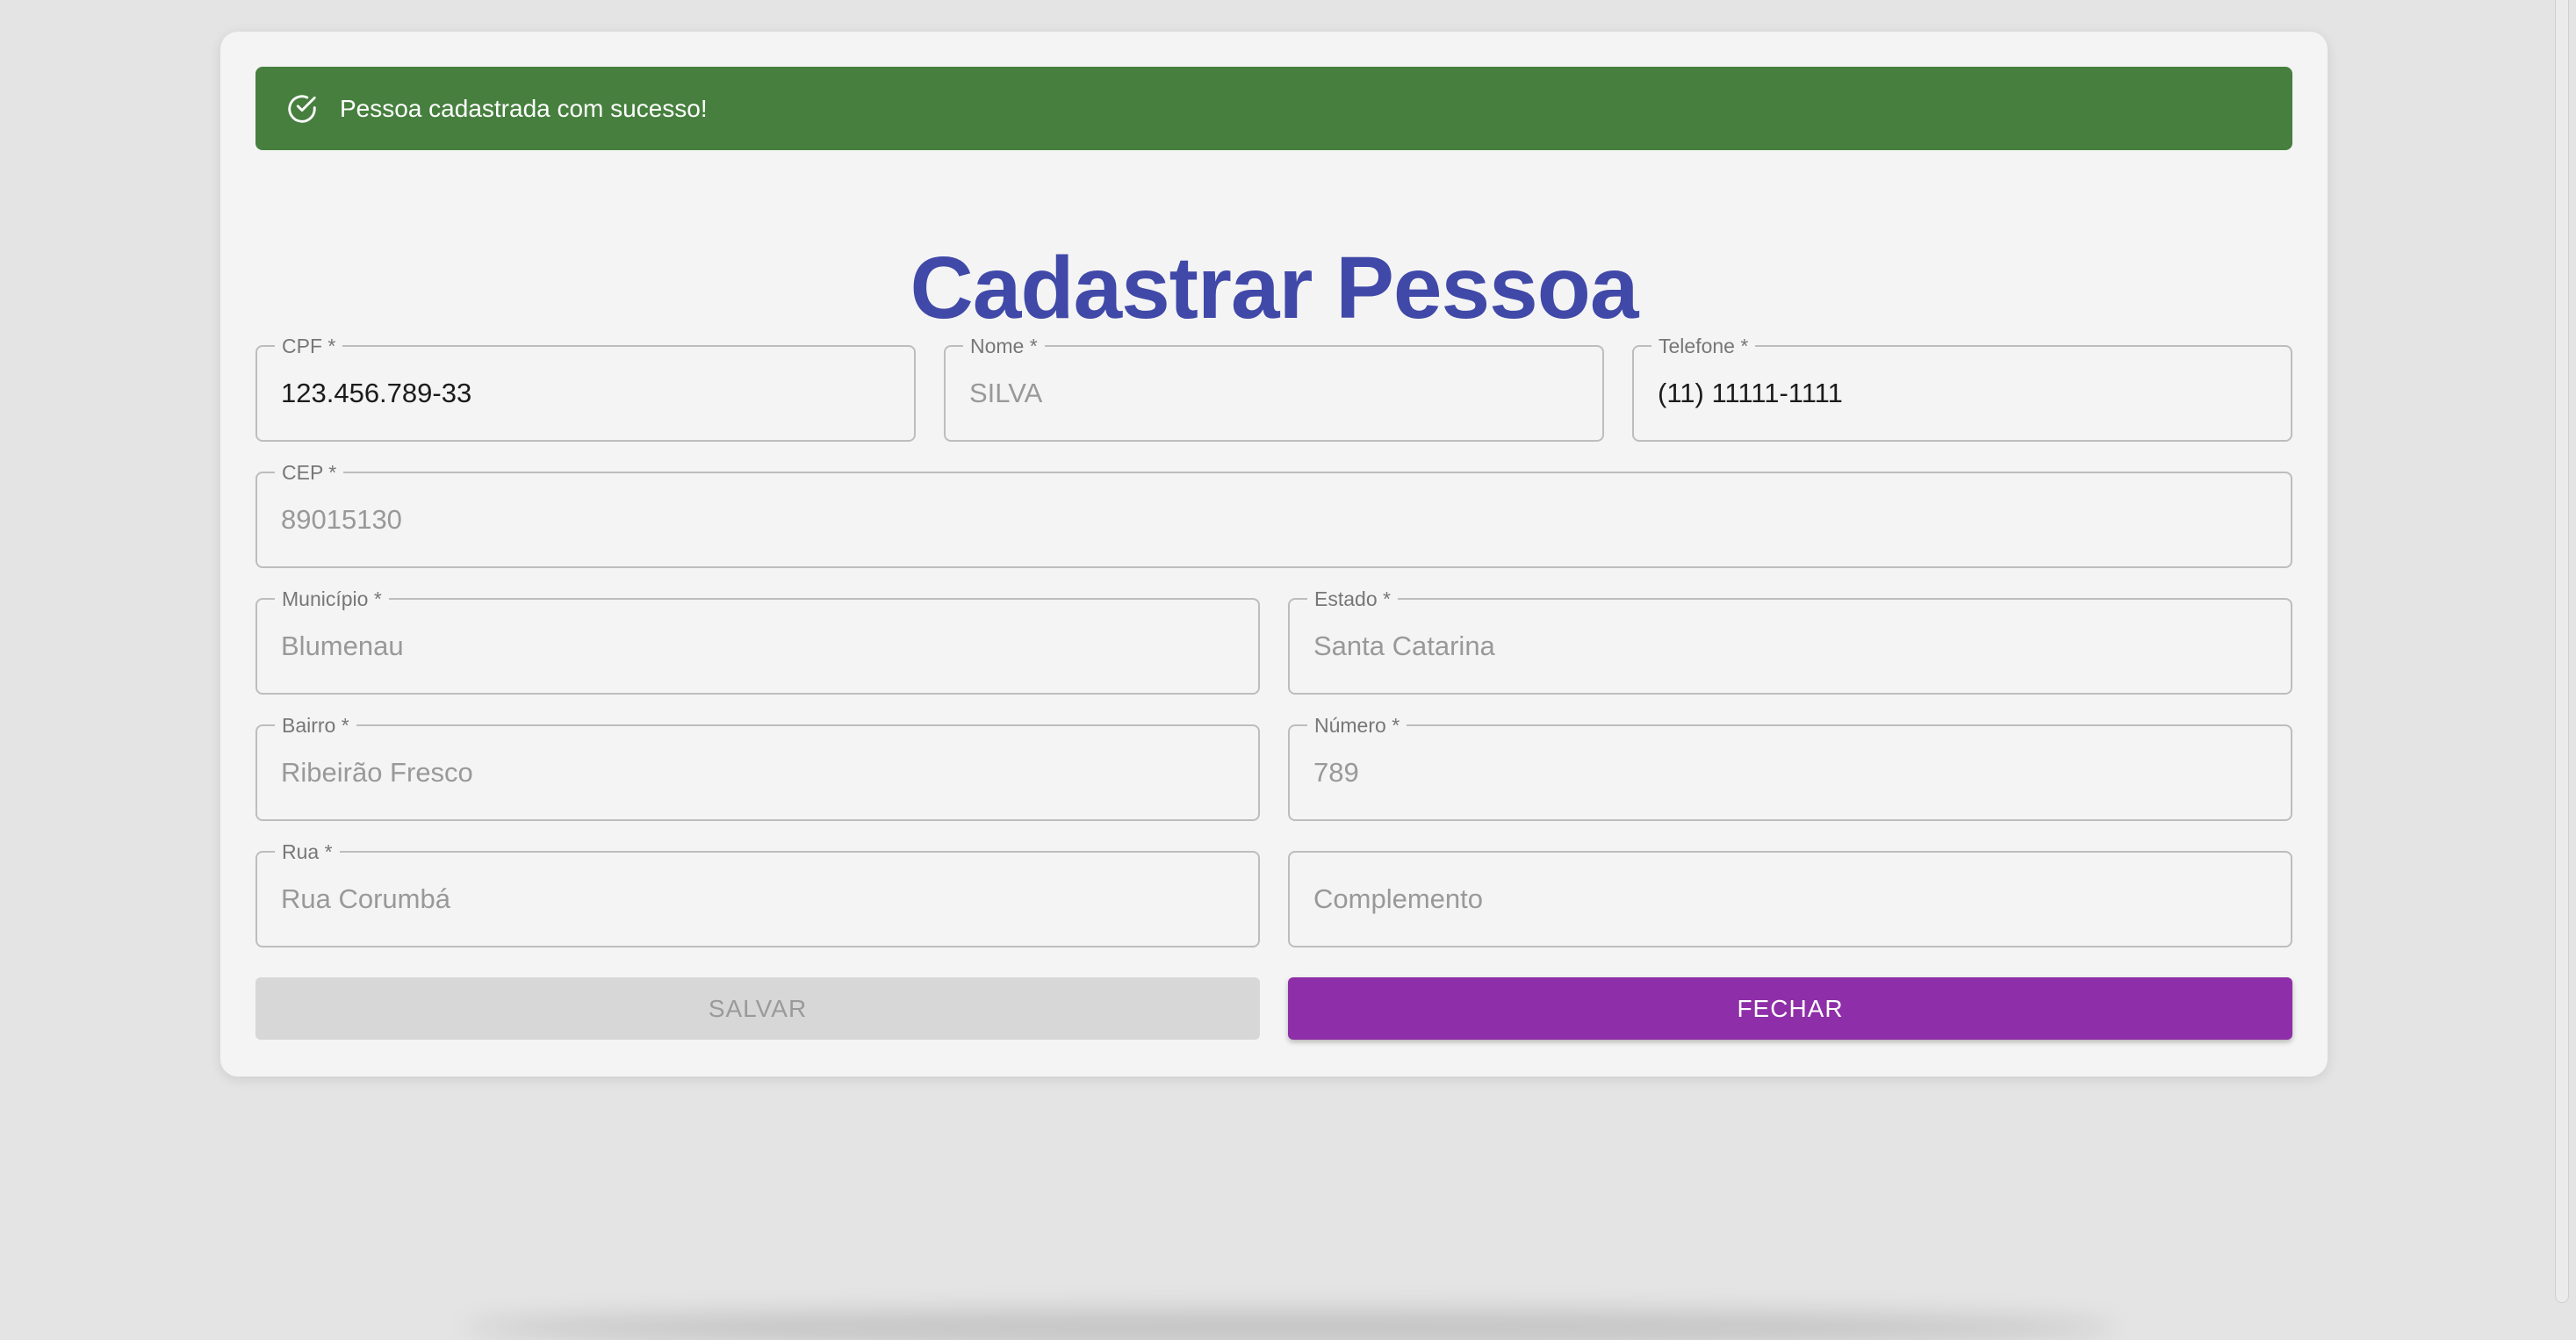  I want to click on nome-field: Nome * SILVA, so click(1274, 388).